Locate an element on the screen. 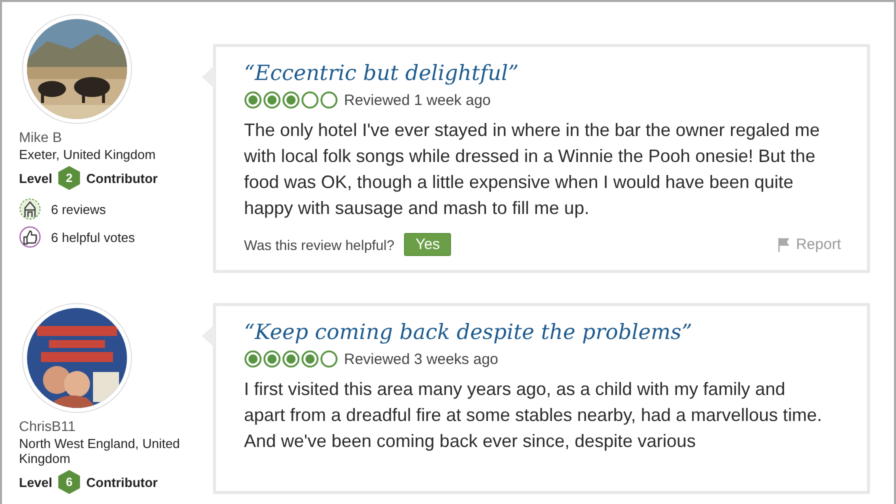  level-badge: 2 is located at coordinates (69, 178).